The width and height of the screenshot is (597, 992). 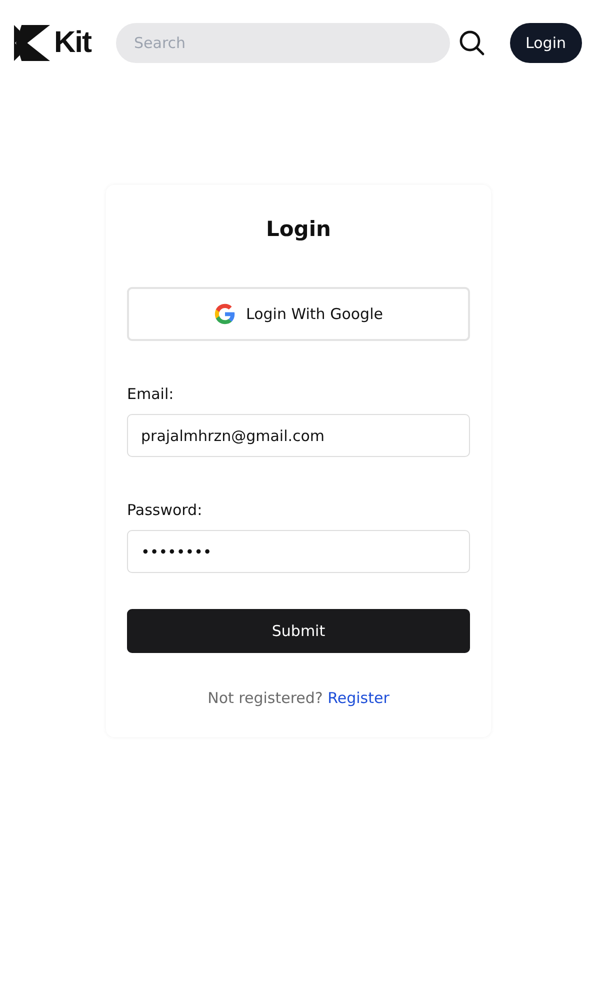 I want to click on input-field: ••••••••, so click(x=298, y=551).